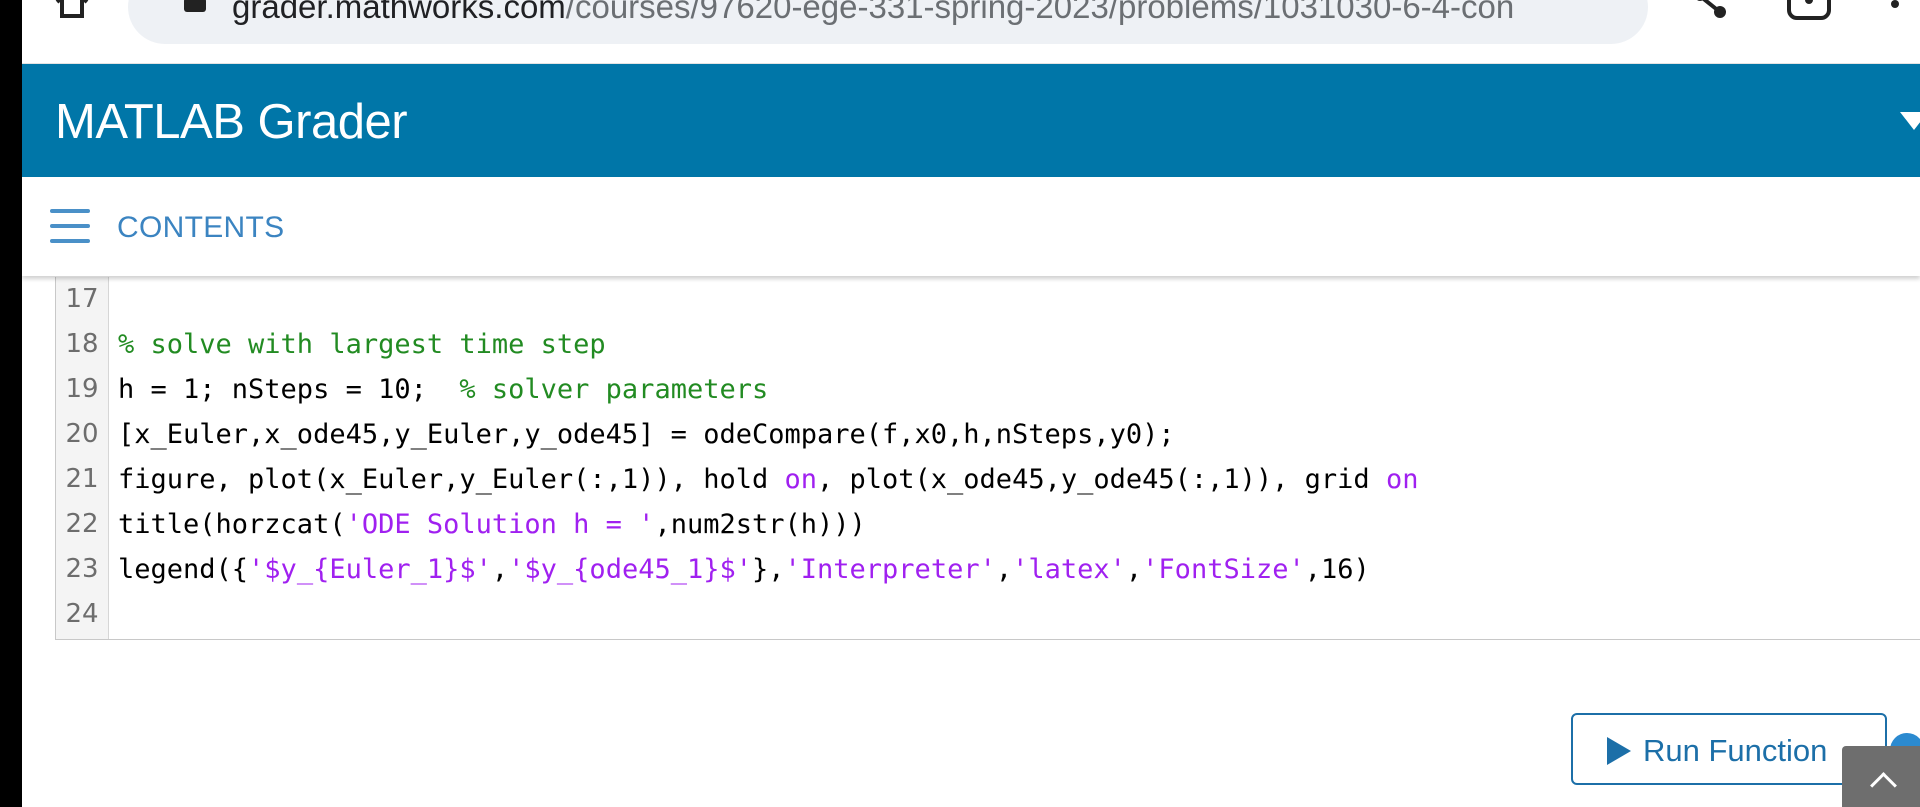 The width and height of the screenshot is (1920, 807). Describe the element at coordinates (72, 9) in the screenshot. I see `home-icon` at that location.